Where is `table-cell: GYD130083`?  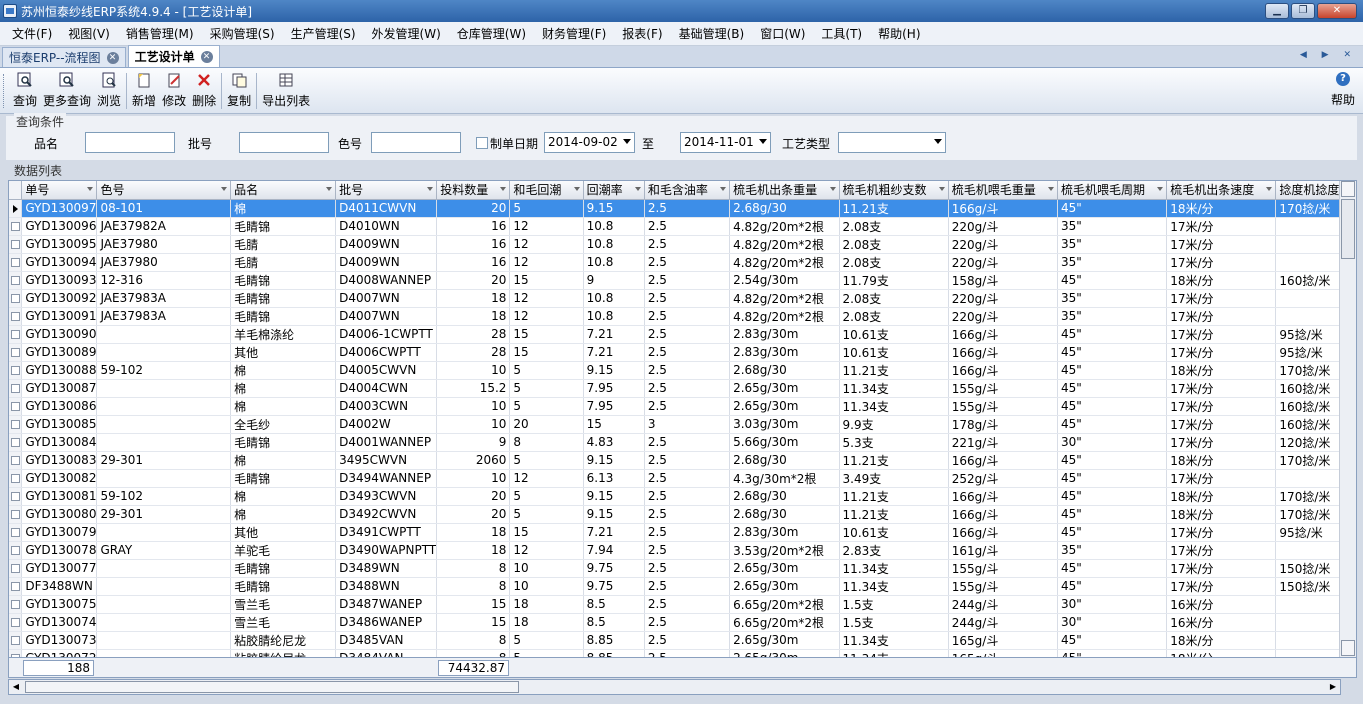 table-cell: GYD130083 is located at coordinates (59, 460).